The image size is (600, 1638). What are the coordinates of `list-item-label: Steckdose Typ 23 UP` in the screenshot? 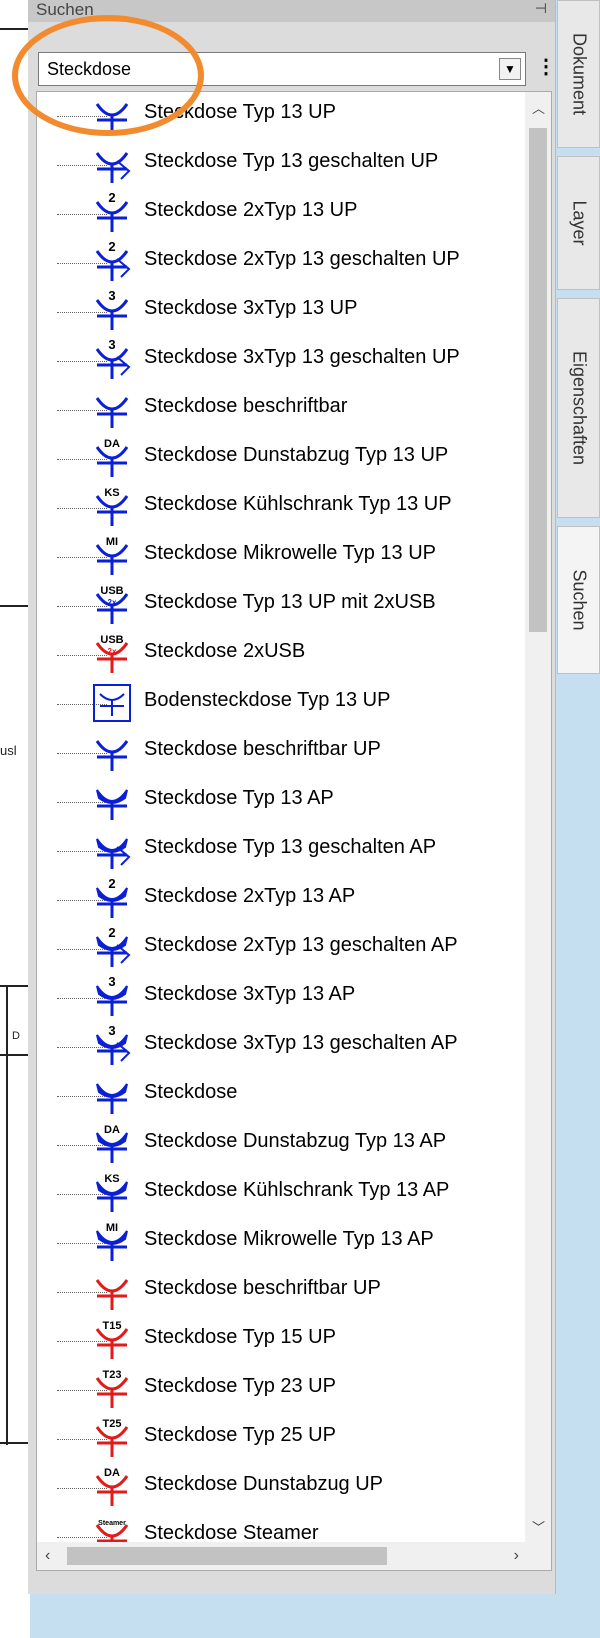 It's located at (240, 1386).